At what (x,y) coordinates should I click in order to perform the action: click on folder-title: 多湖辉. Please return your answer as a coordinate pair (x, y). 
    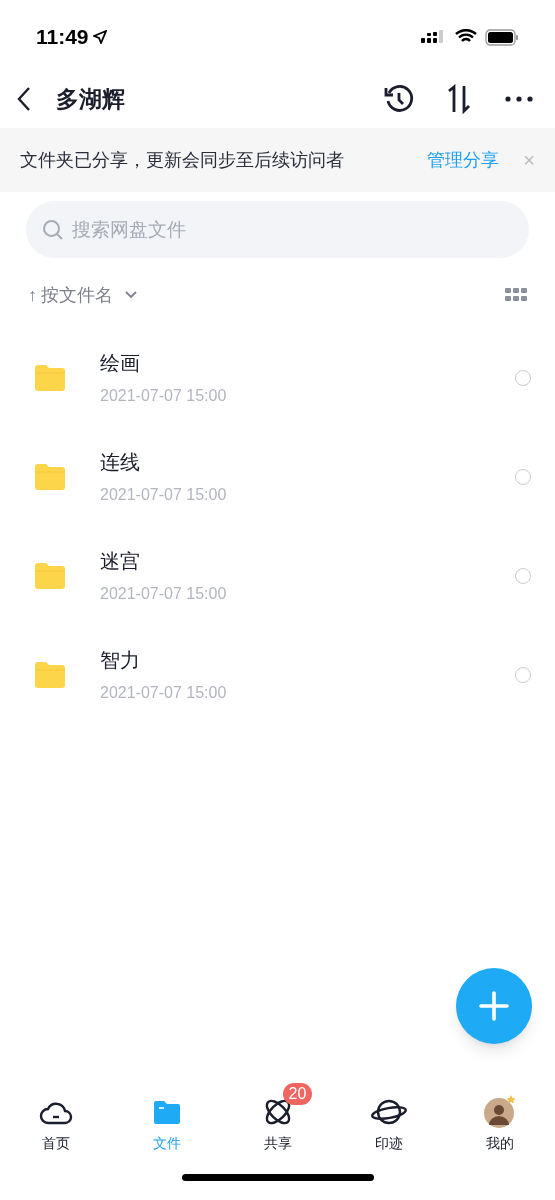
    Looking at the image, I should click on (90, 99).